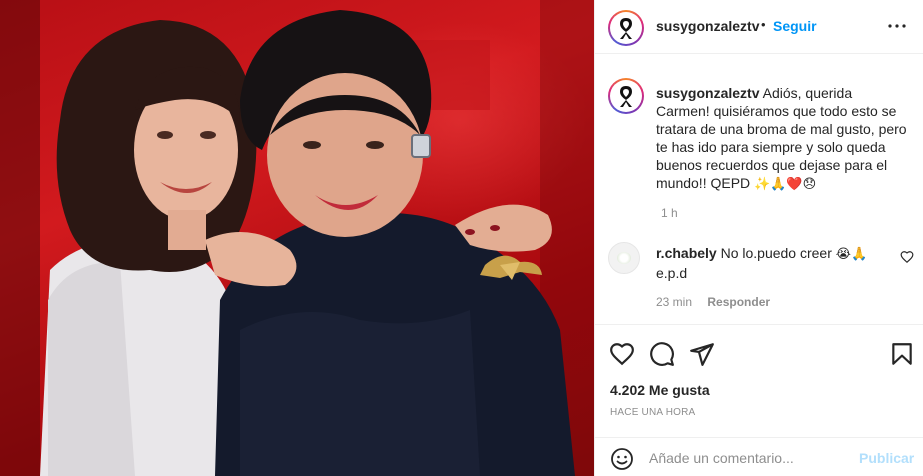 The width and height of the screenshot is (923, 476). I want to click on comment-input, so click(754, 458).